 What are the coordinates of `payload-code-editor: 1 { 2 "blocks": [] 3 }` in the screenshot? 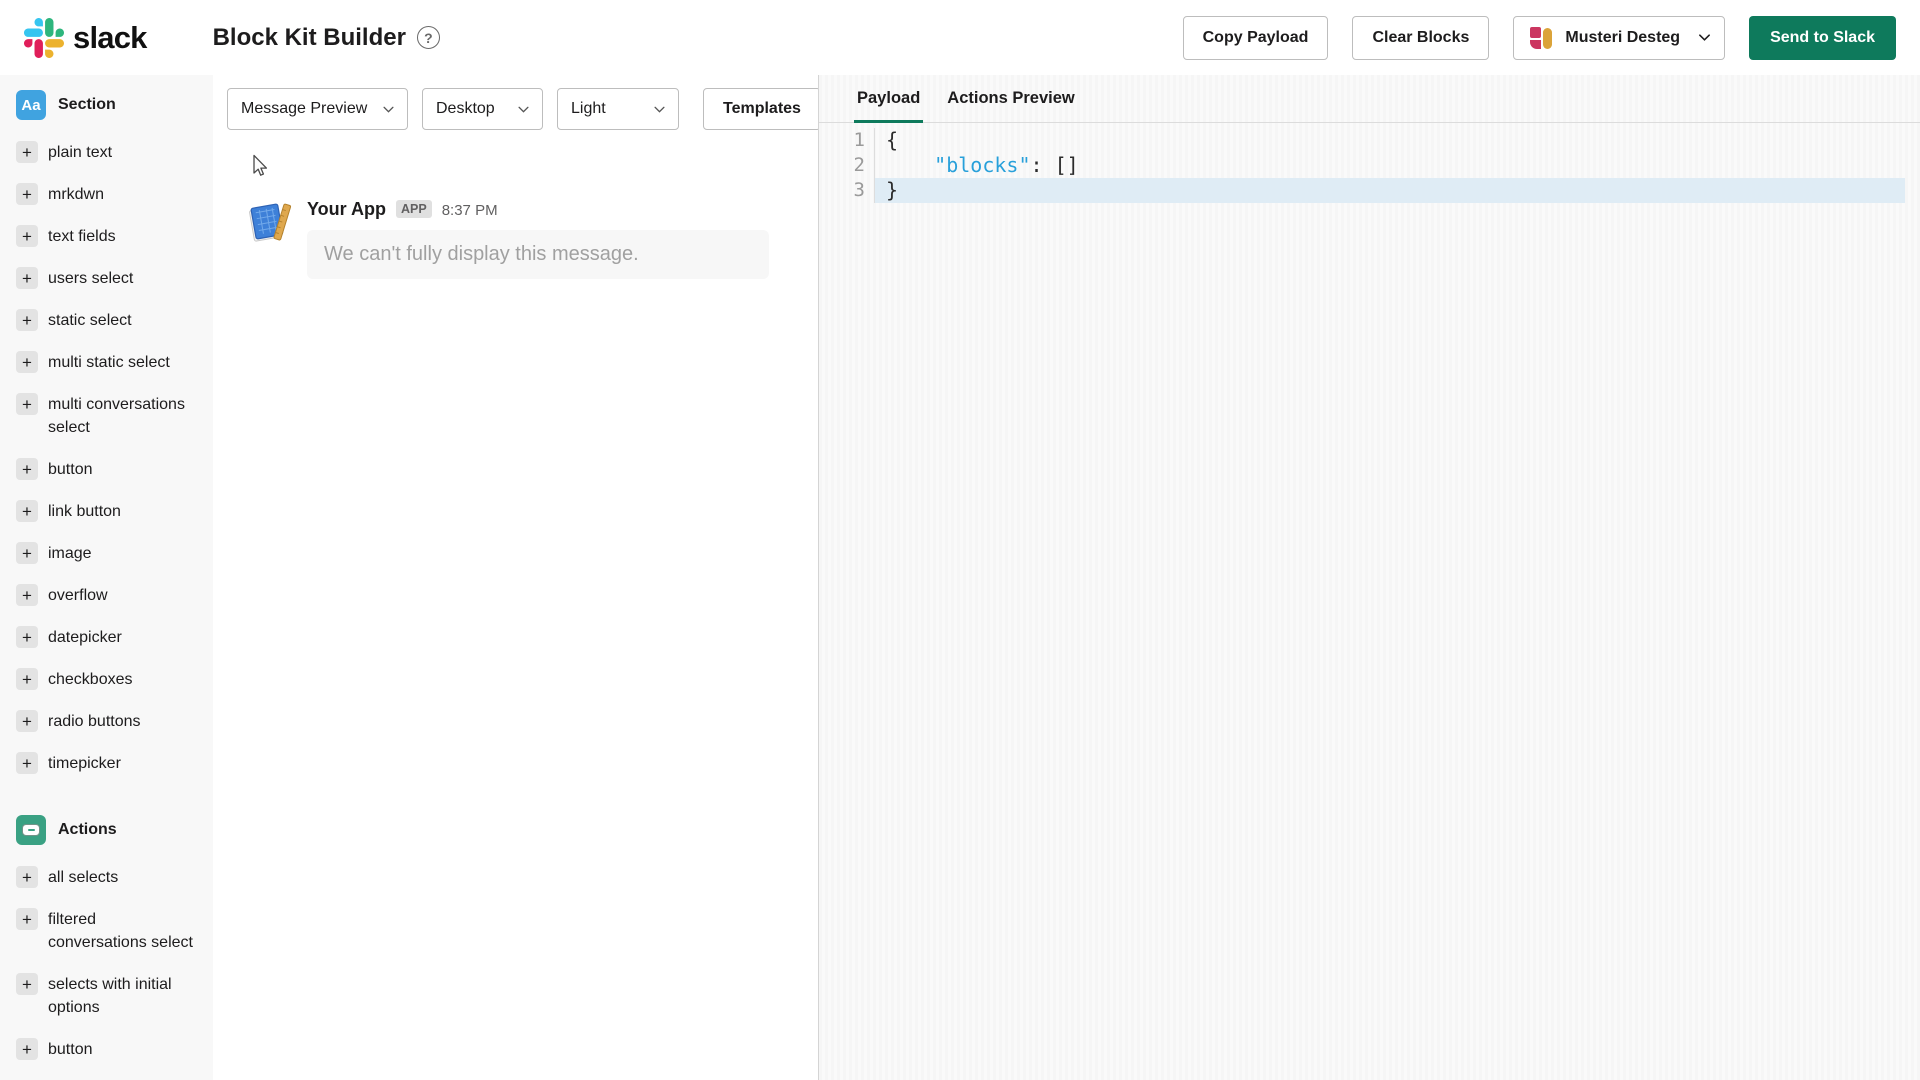 It's located at (1369, 163).